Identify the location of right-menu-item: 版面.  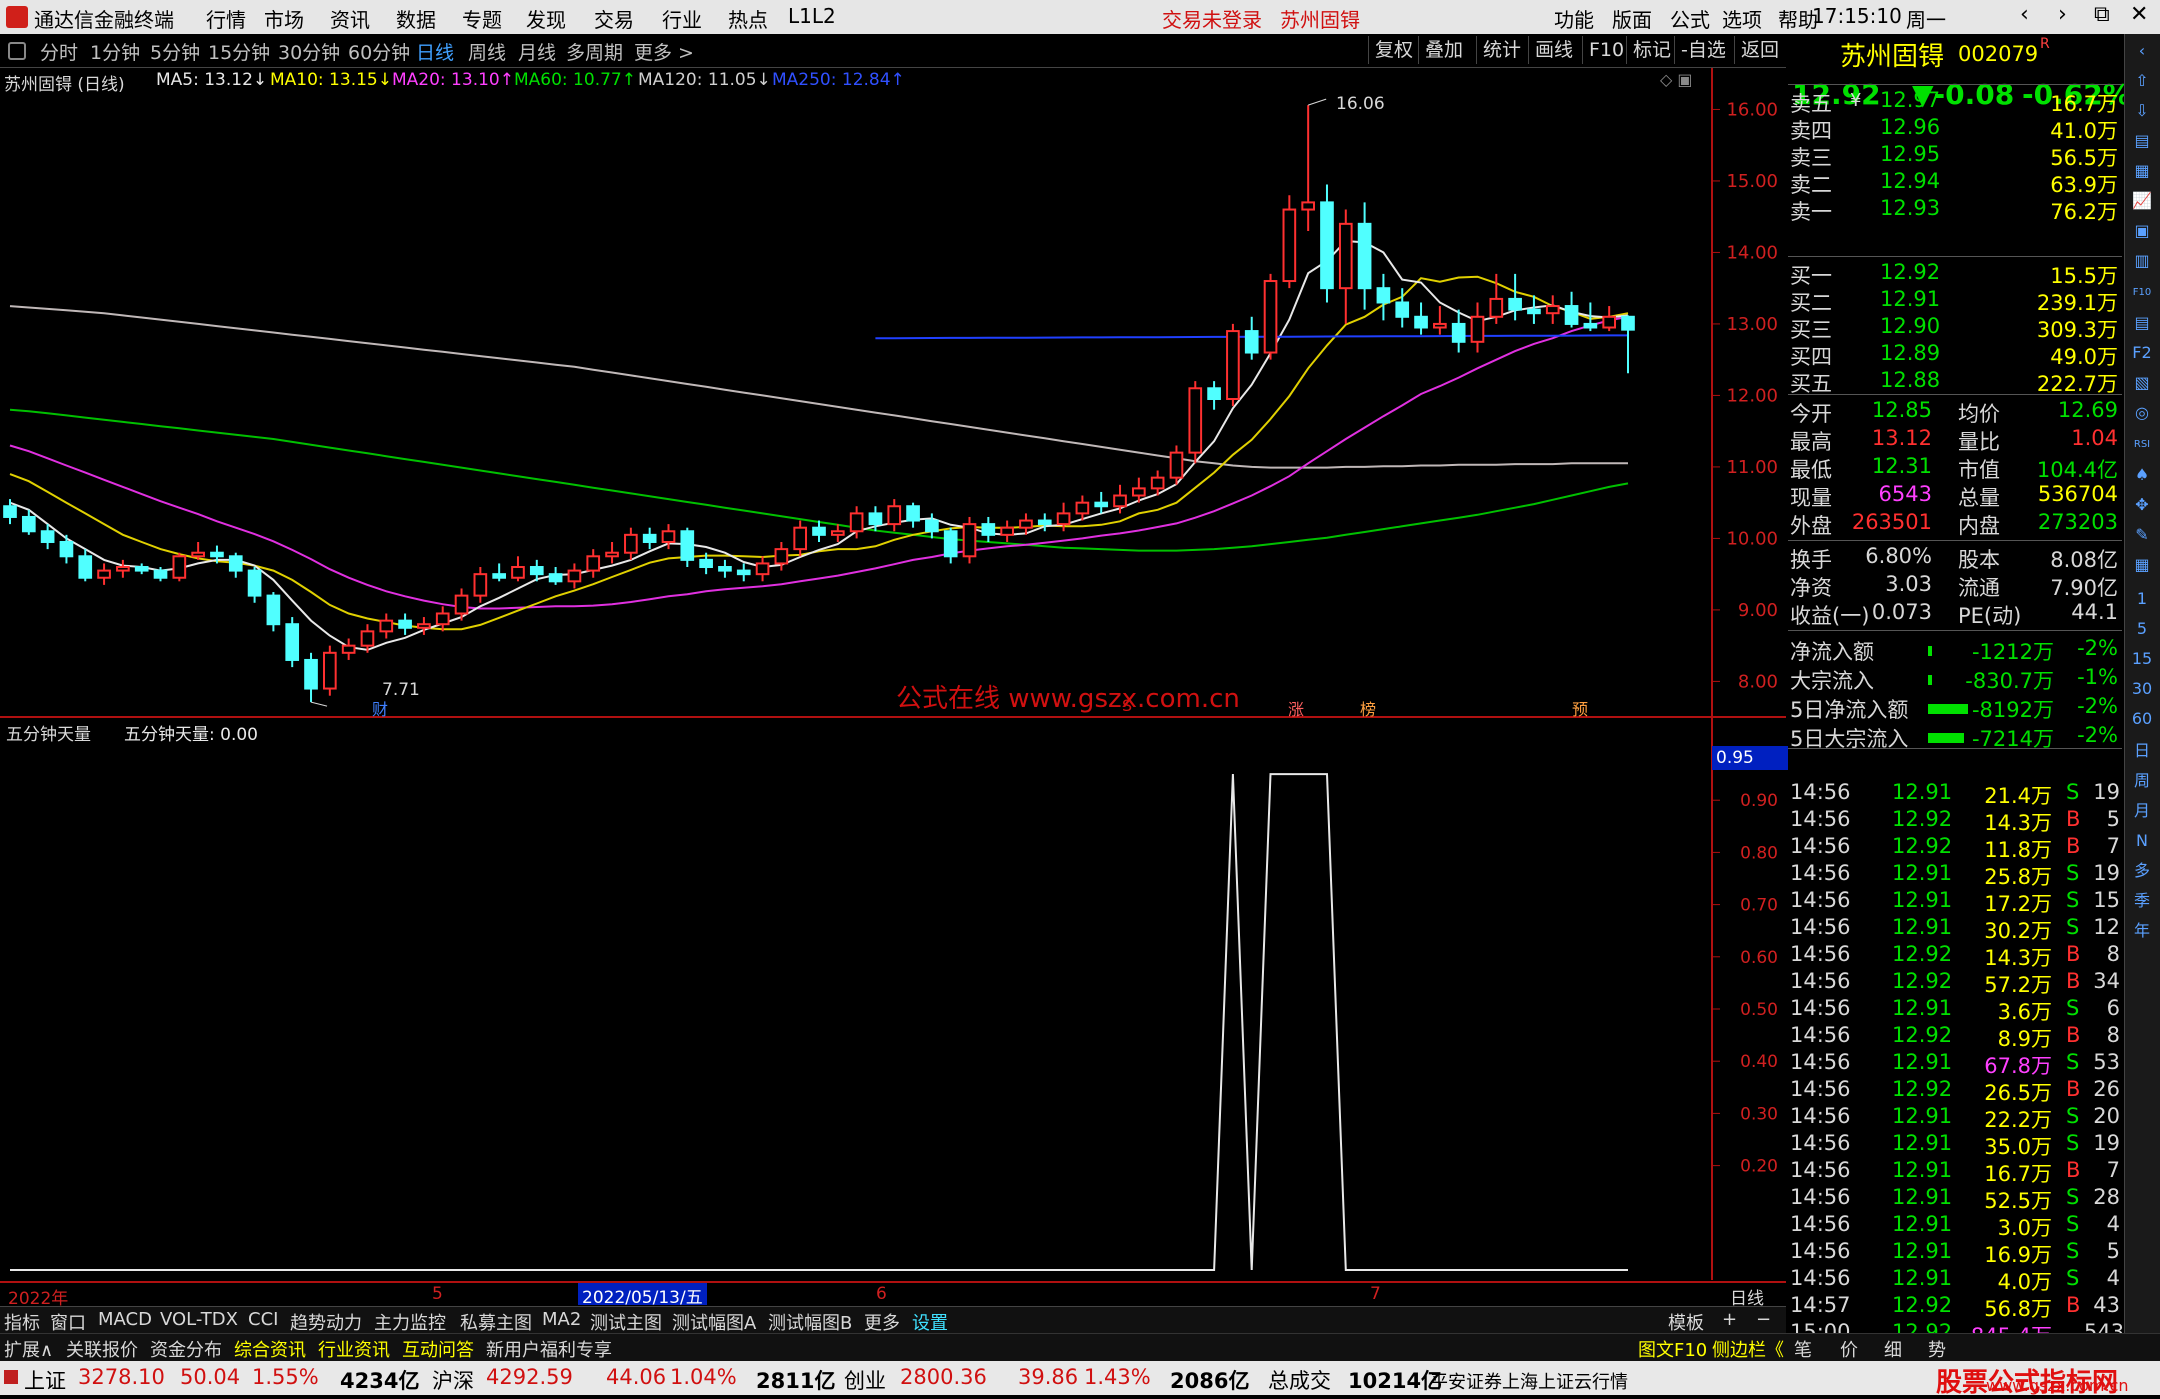
(1632, 18).